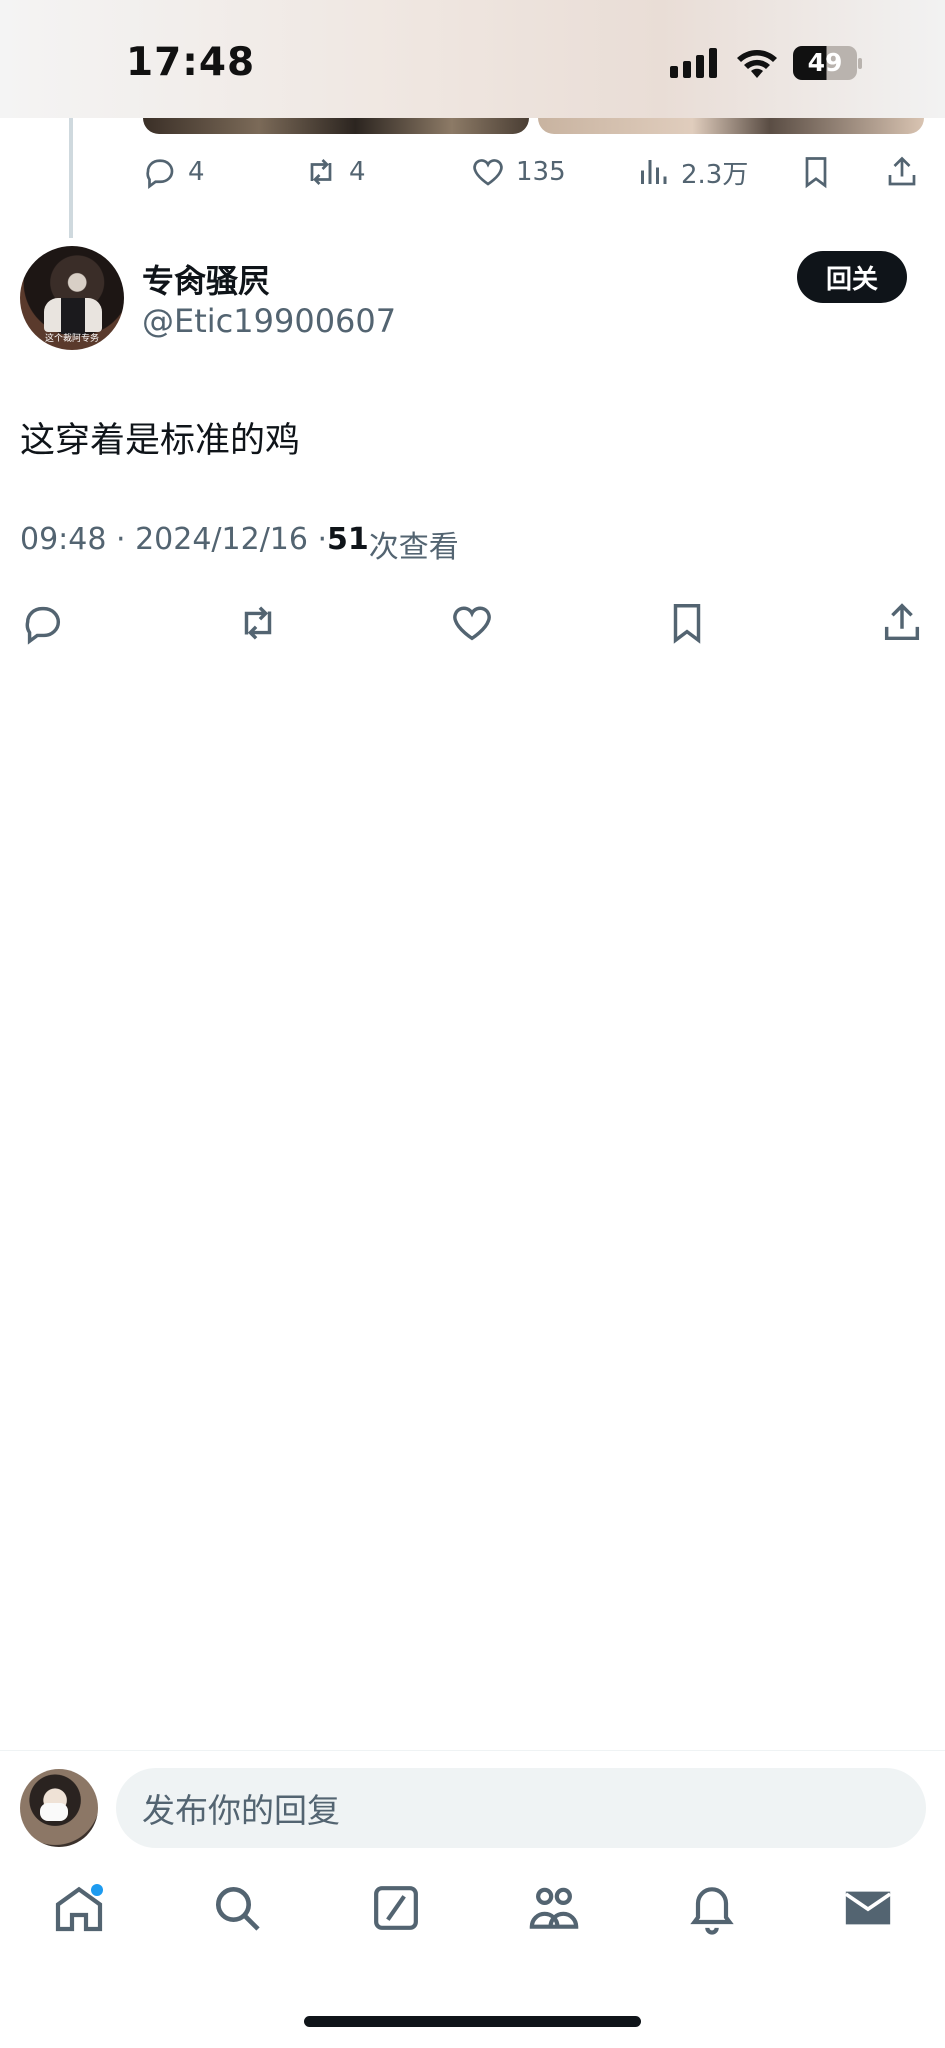 The height and width of the screenshot is (2048, 945). I want to click on previous-reply-button: 4, so click(173, 172).